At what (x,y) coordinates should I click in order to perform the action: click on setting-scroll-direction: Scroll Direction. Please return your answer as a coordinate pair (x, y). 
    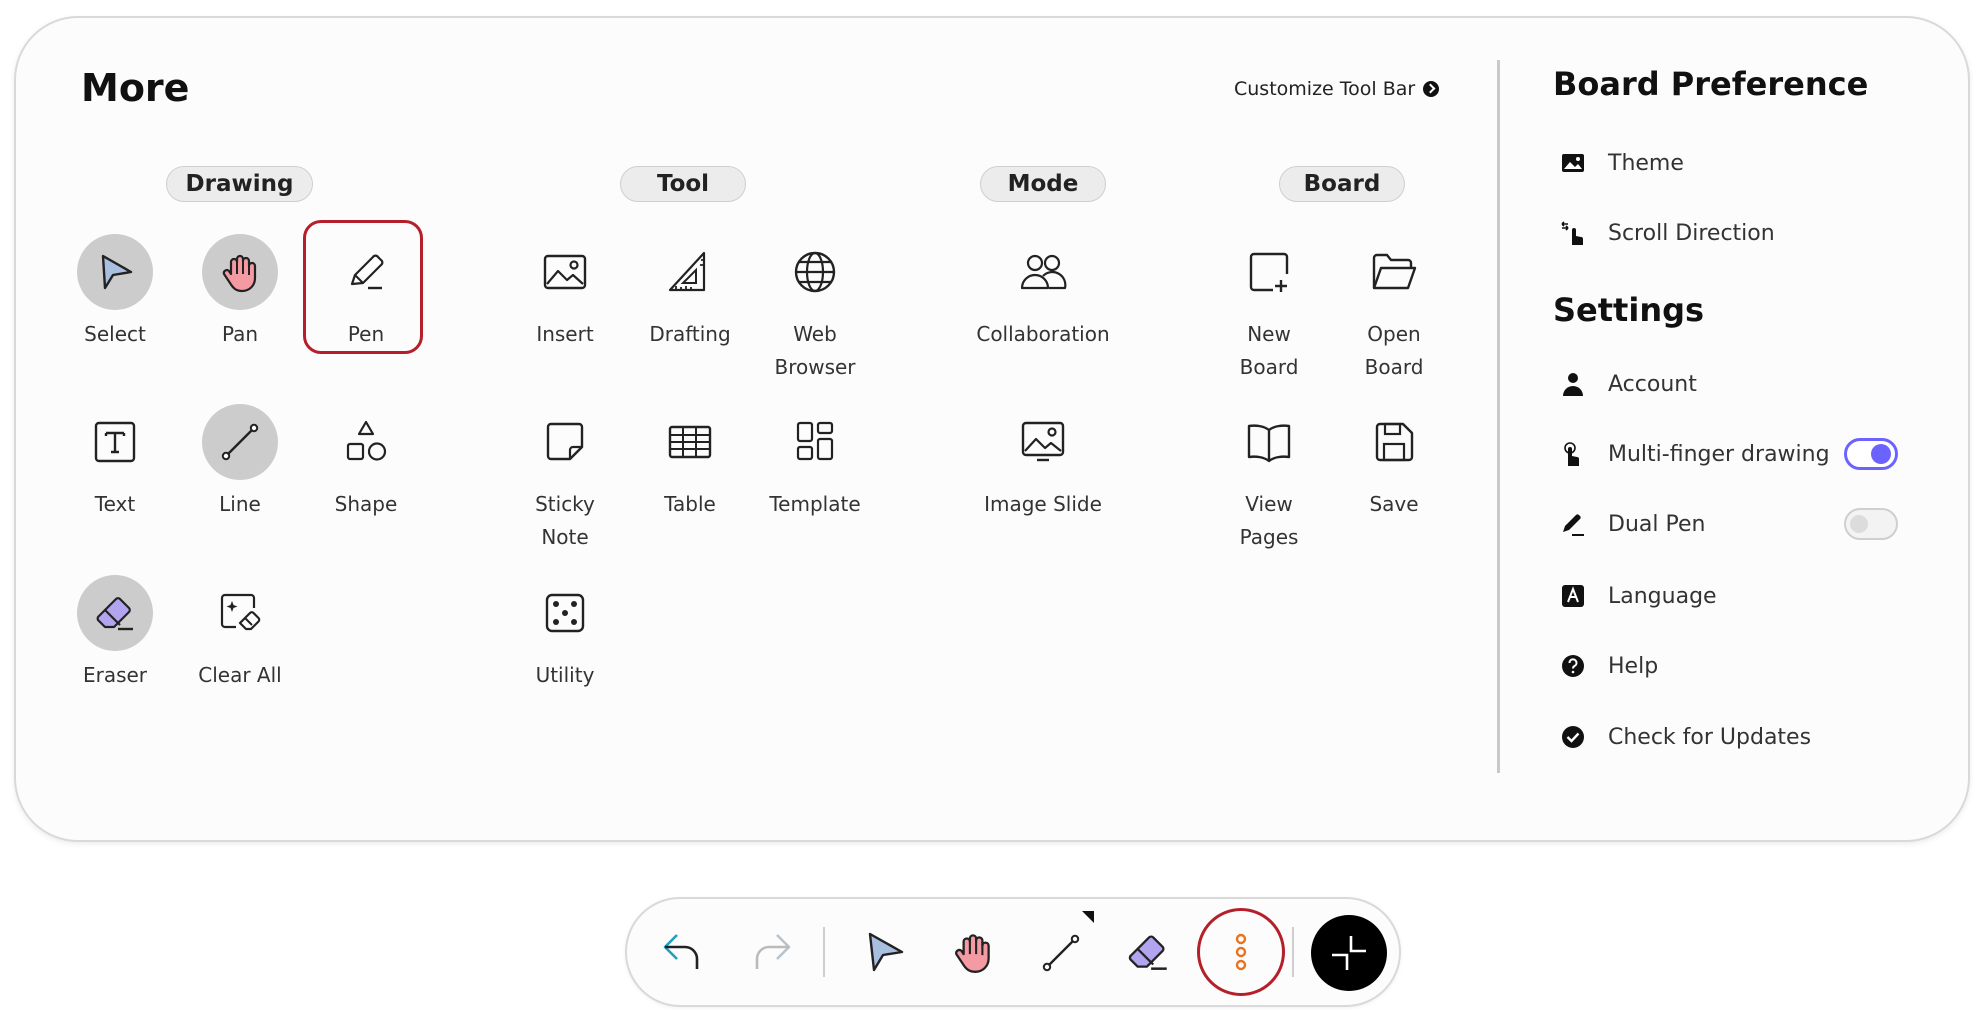
    Looking at the image, I should click on (1731, 233).